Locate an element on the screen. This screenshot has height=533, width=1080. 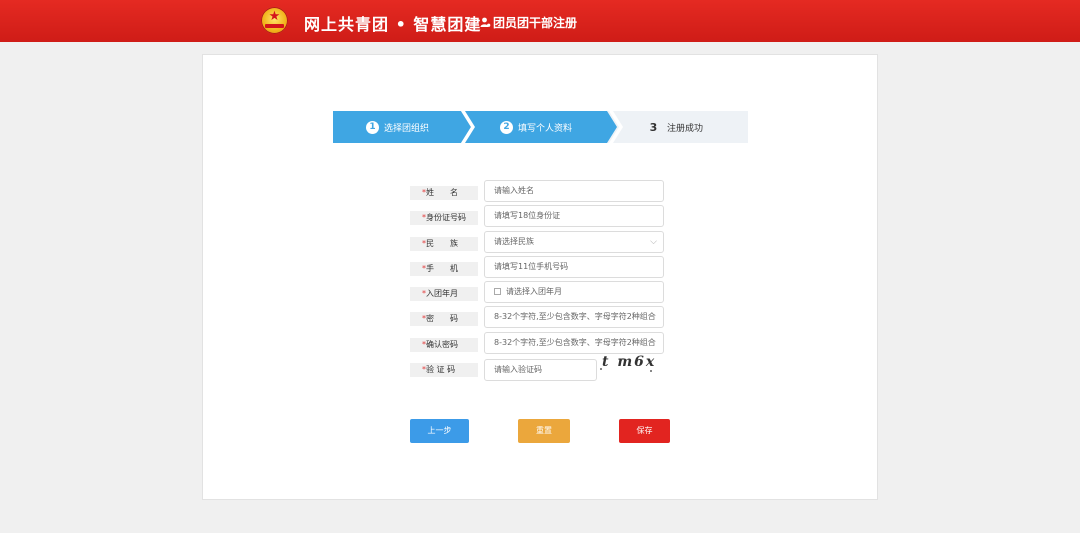
field-label: *姓 名 is located at coordinates (444, 193).